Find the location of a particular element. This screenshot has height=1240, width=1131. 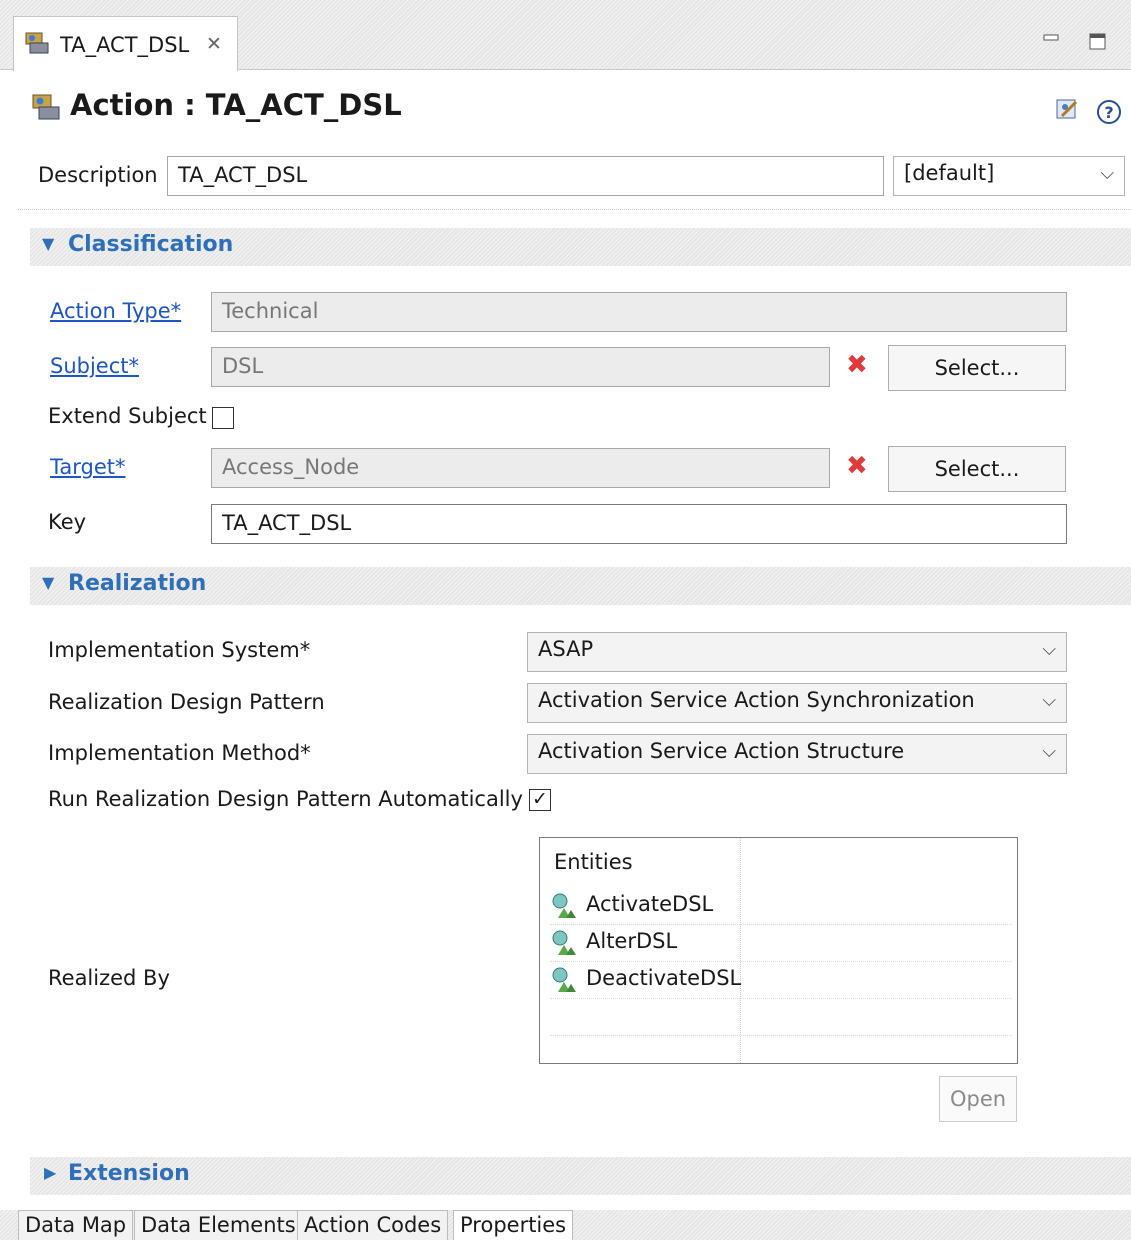

remove-target-icon: ✖ is located at coordinates (857, 466).